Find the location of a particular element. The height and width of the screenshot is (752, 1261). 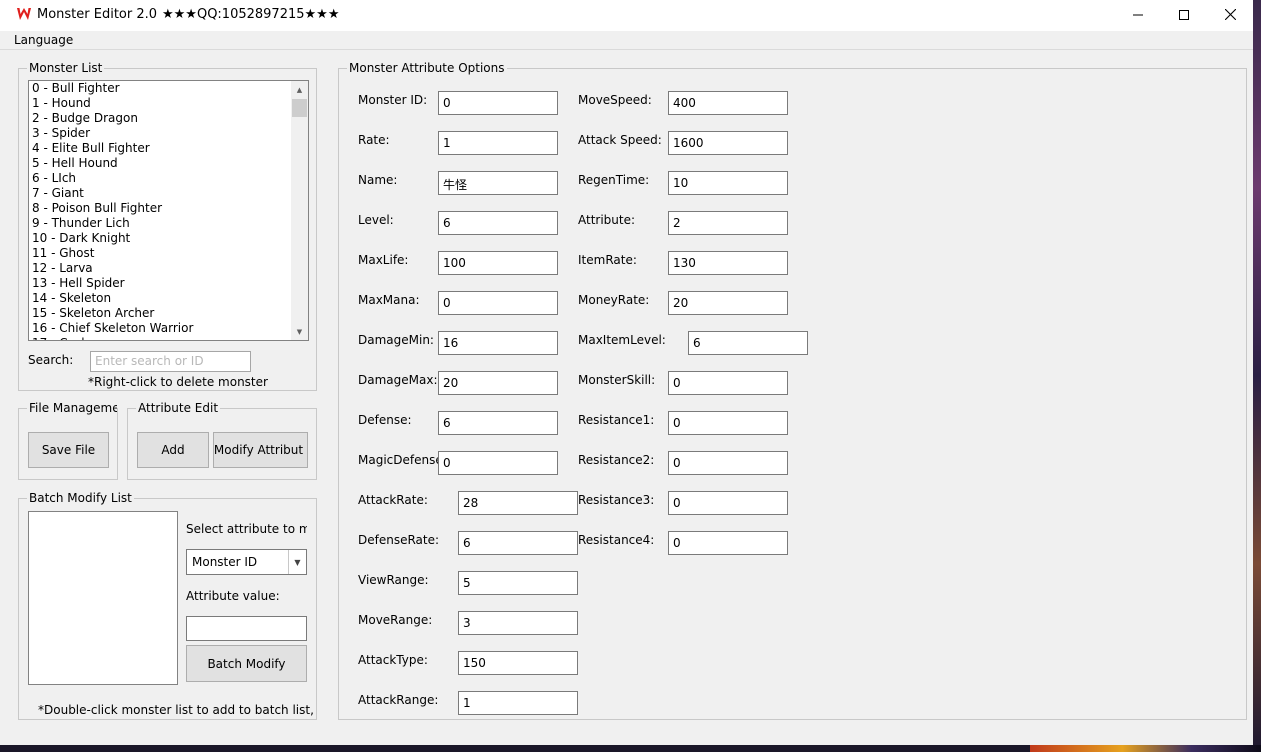

attack-speed-label: Attack Speed: is located at coordinates (620, 140).